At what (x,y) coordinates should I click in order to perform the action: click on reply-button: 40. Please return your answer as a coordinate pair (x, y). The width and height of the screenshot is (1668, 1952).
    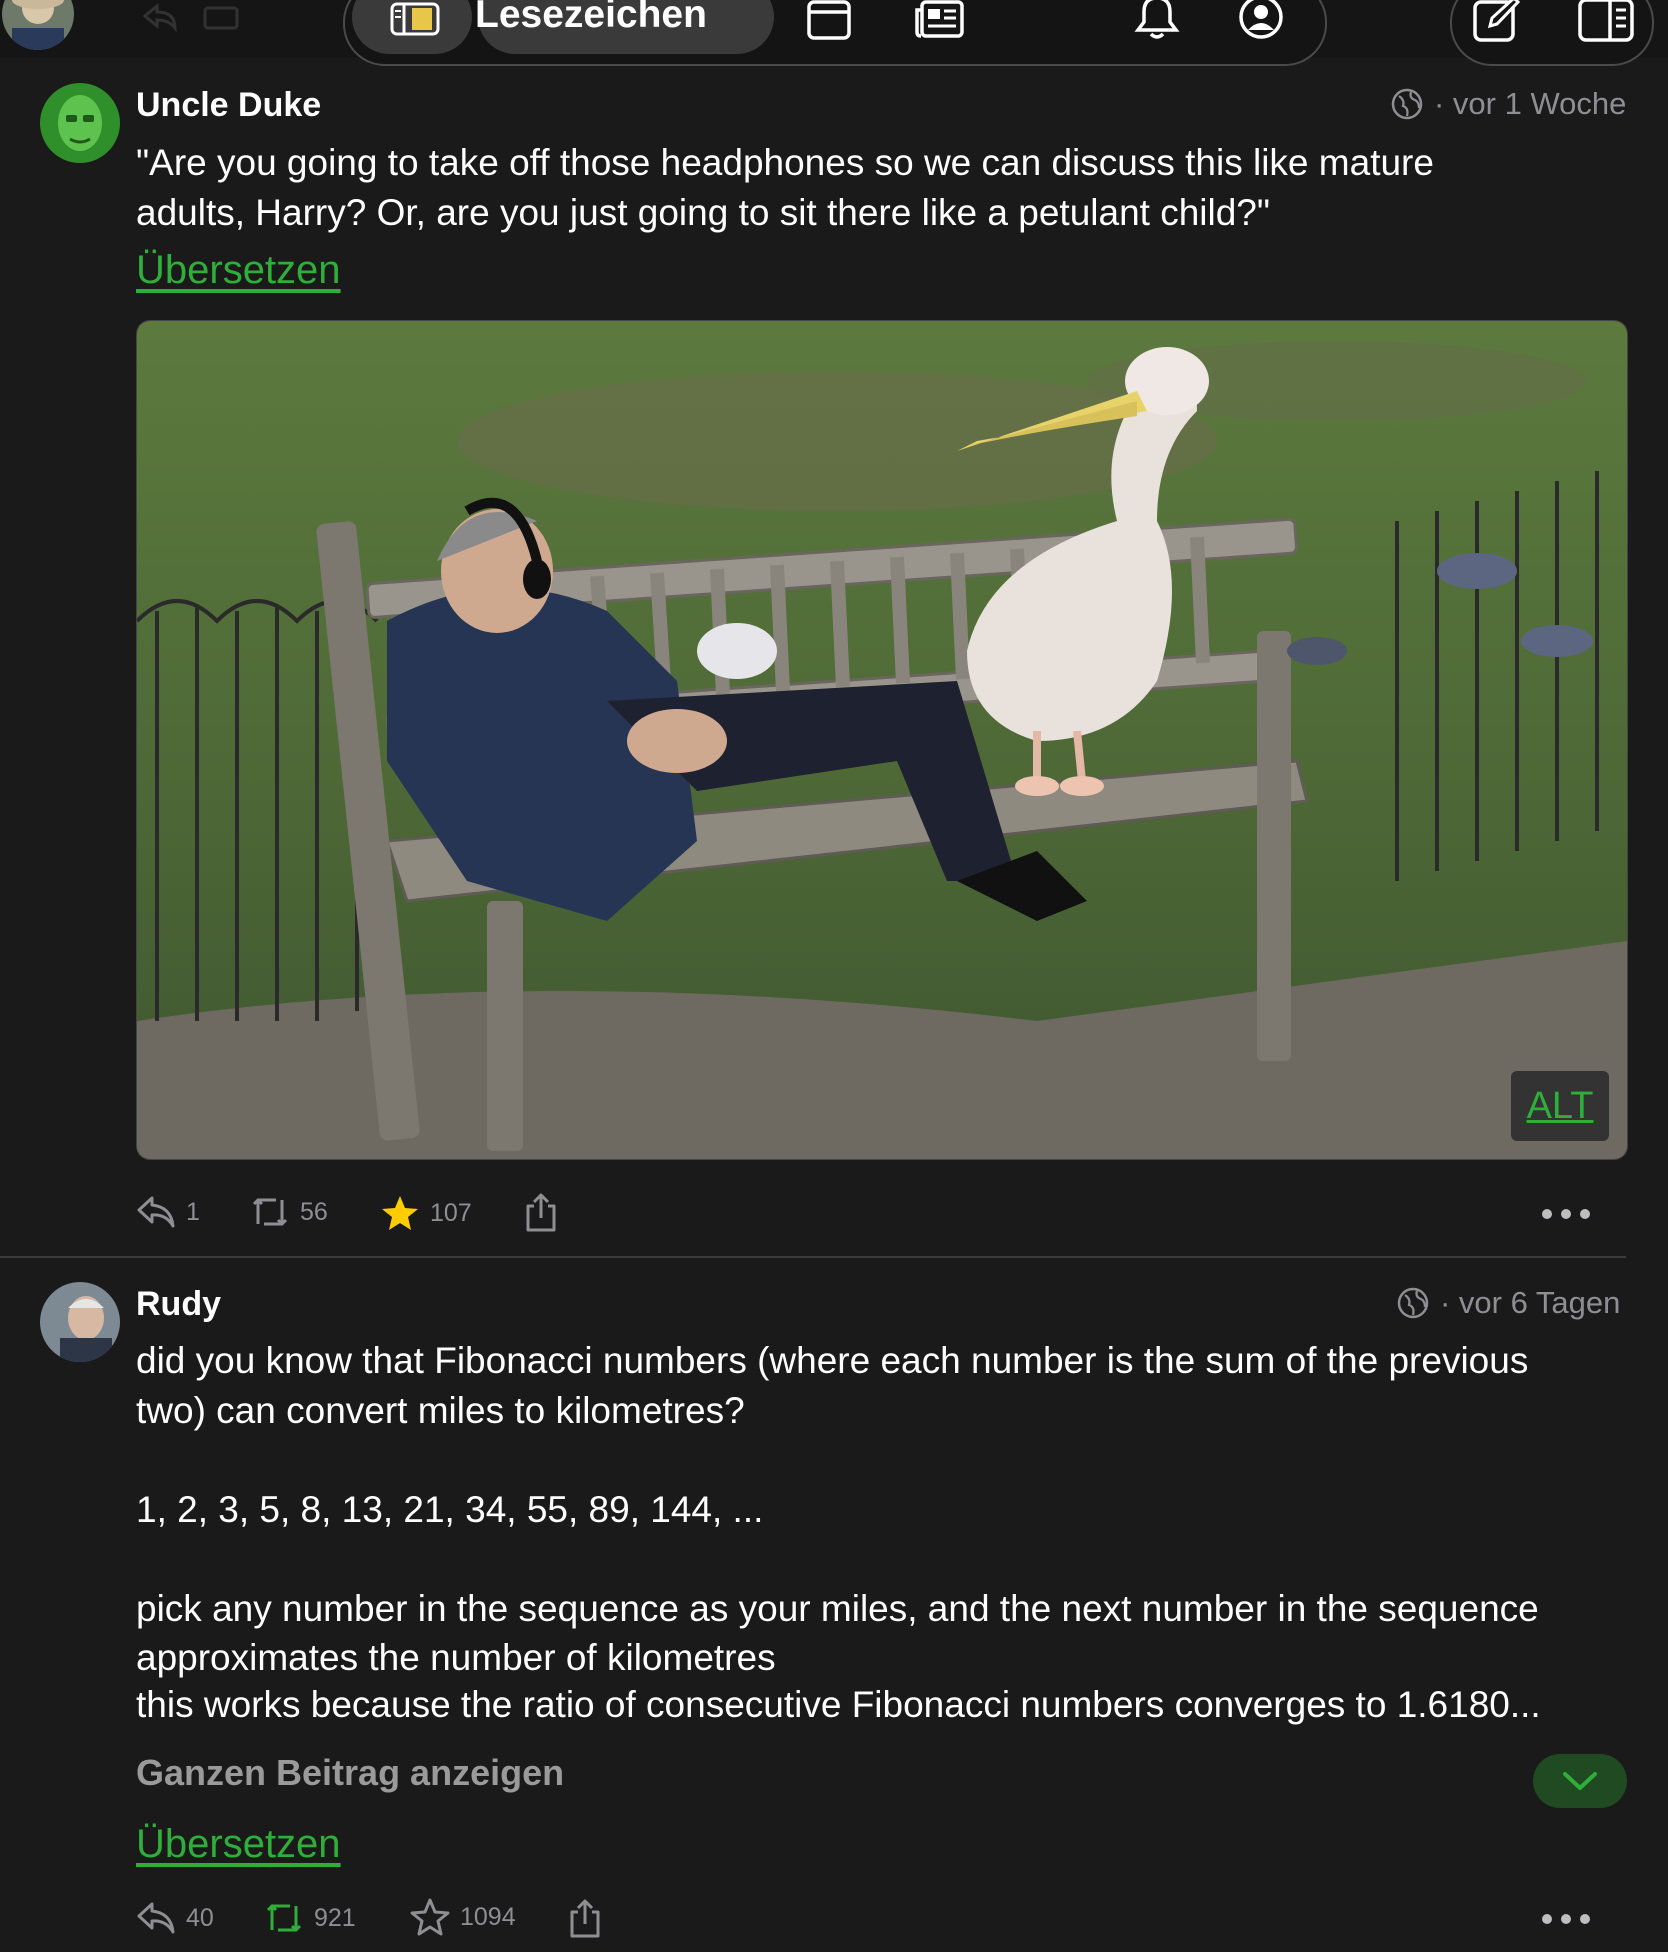
    Looking at the image, I should click on (175, 1918).